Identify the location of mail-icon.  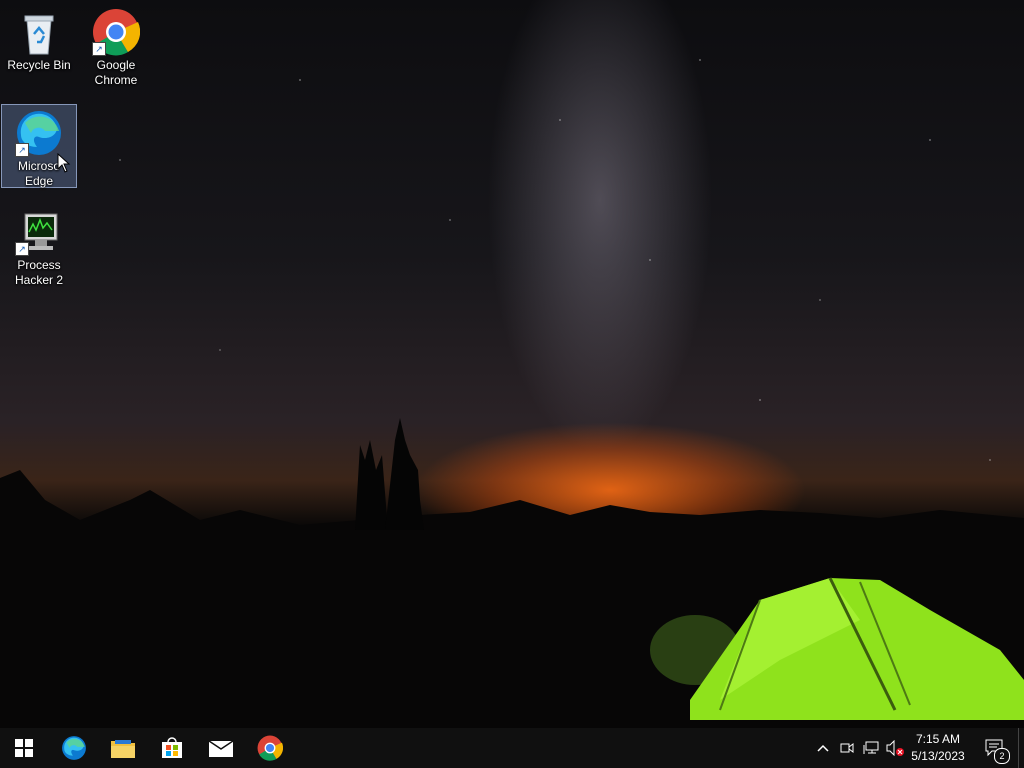
(221, 748).